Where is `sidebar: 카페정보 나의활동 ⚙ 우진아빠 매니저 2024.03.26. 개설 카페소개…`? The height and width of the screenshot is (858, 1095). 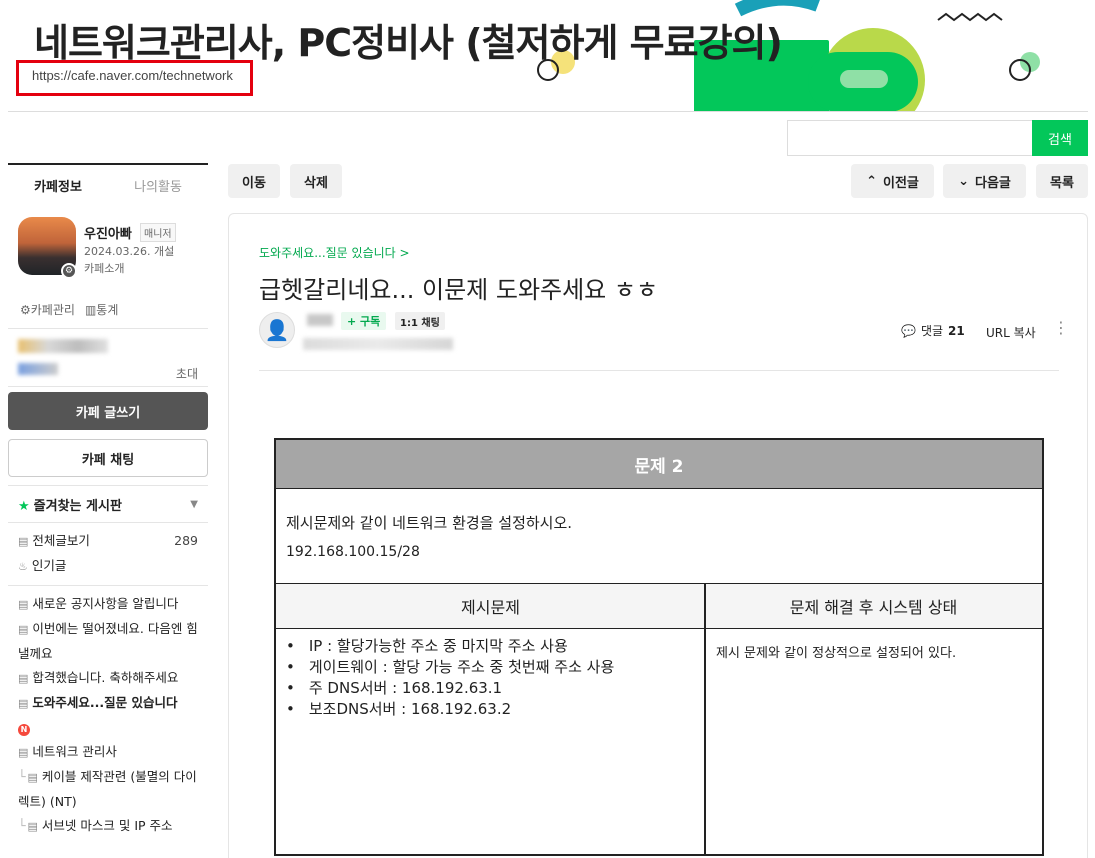
sidebar: 카페정보 나의활동 ⚙ 우진아빠 매니저 2024.03.26. 개설 카페소개… is located at coordinates (108, 504).